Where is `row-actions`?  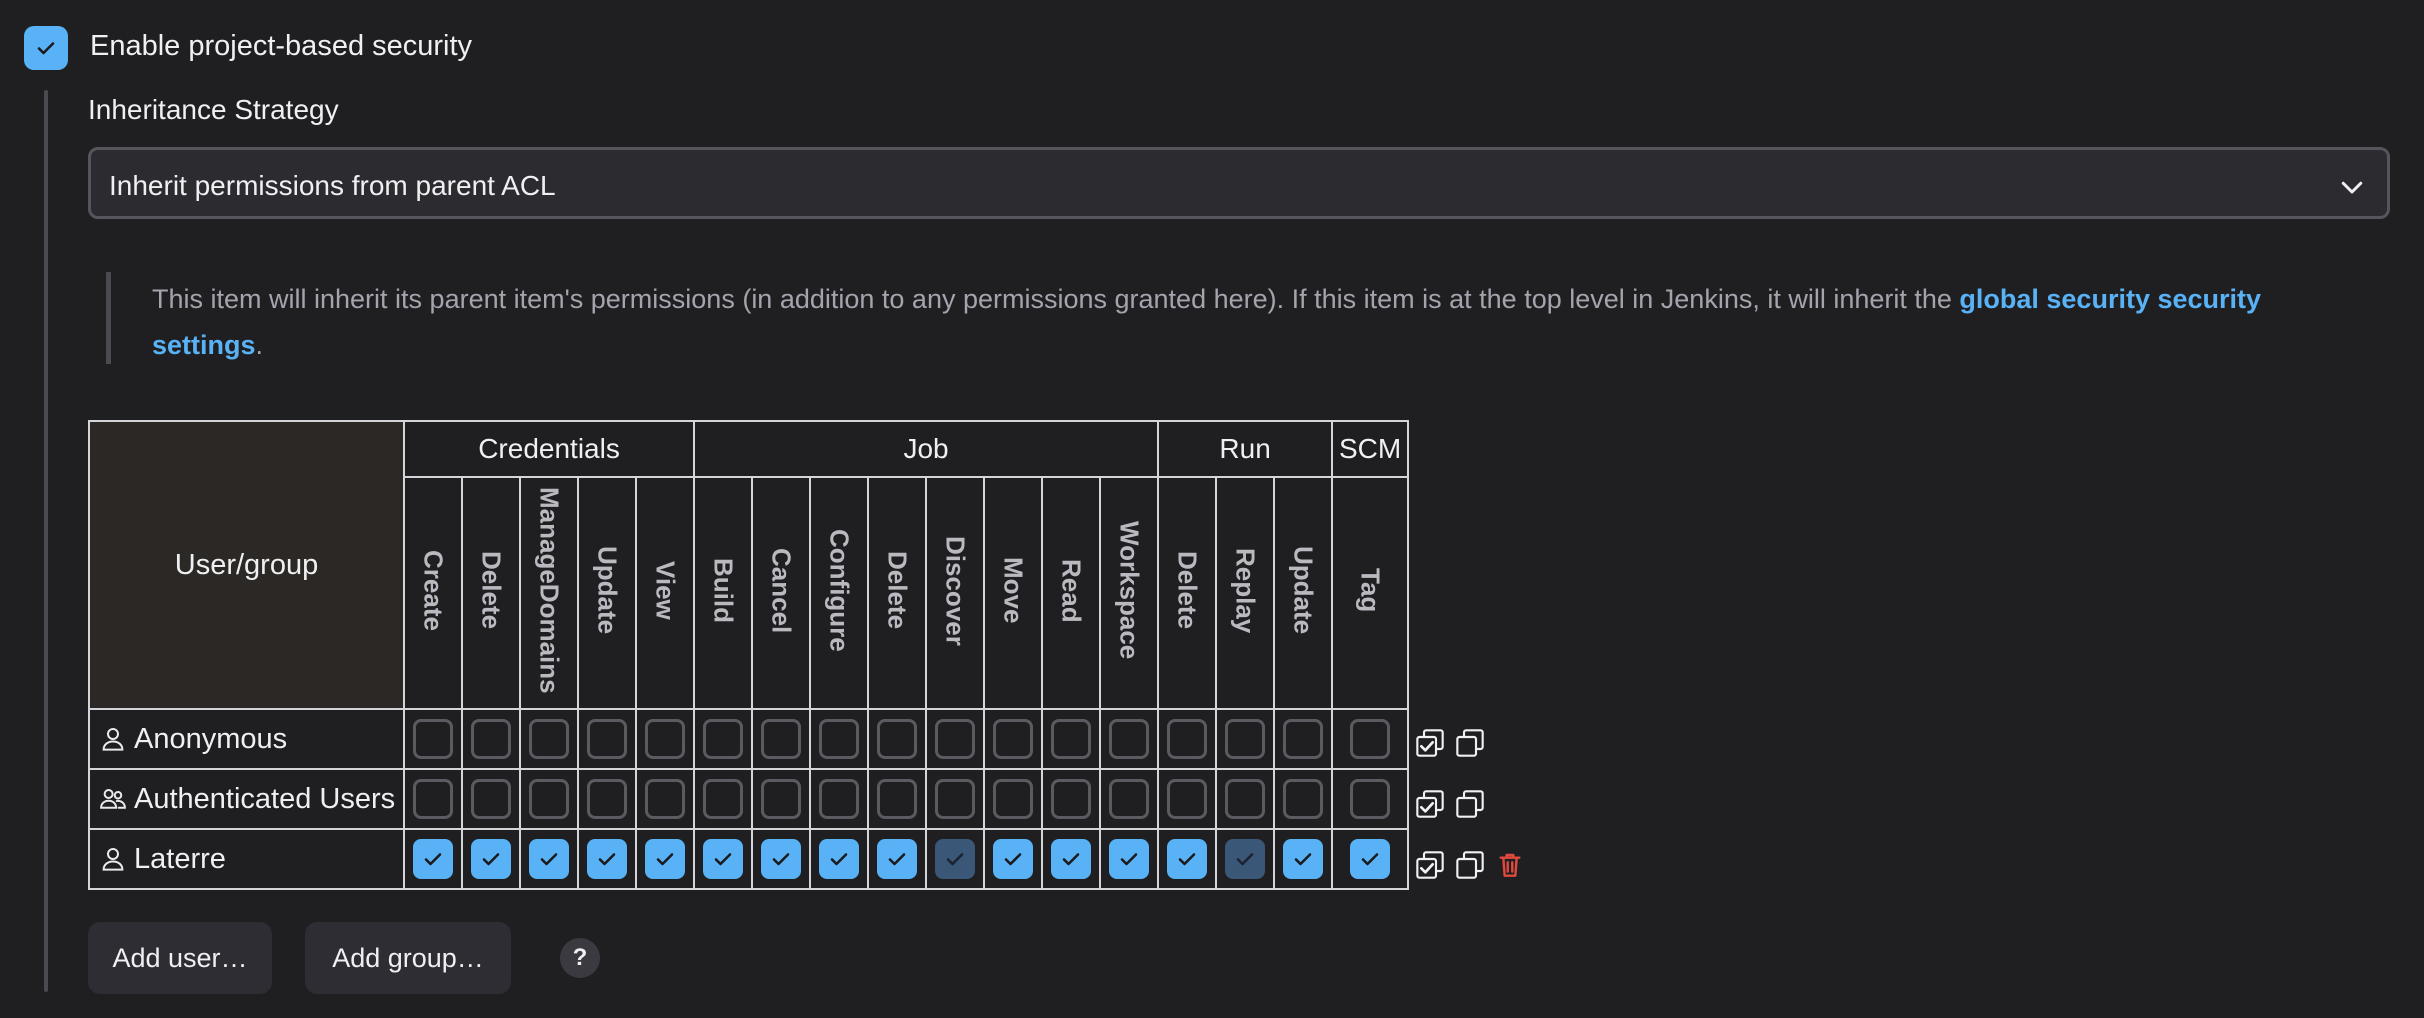 row-actions is located at coordinates (1470, 865).